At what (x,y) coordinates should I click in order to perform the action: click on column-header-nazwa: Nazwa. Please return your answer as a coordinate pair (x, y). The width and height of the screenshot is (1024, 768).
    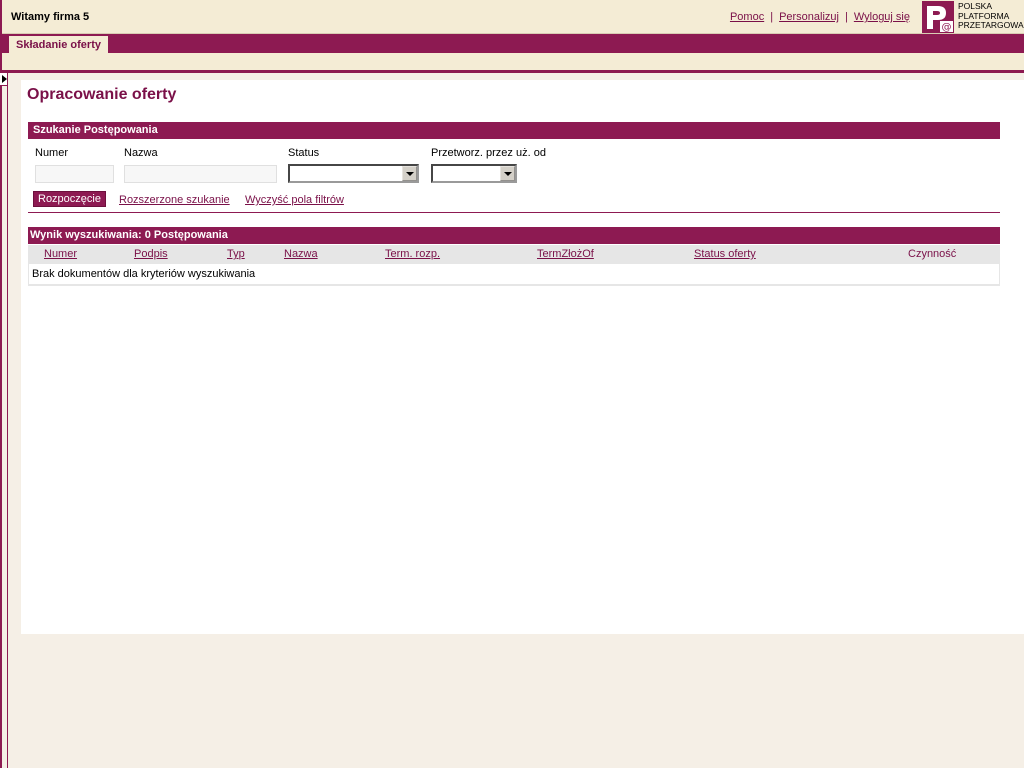
    Looking at the image, I should click on (301, 254).